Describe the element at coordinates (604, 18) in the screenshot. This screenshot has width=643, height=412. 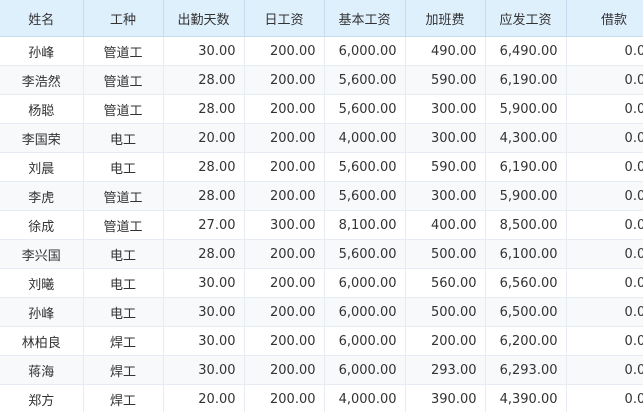
I see `column-header-loan: 借款` at that location.